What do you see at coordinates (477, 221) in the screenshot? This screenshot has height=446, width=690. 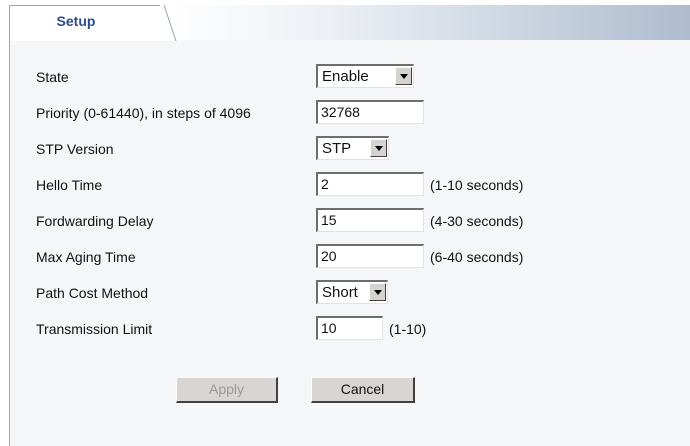 I see `forwarding-delay-range: (4-30 seconds)` at bounding box center [477, 221].